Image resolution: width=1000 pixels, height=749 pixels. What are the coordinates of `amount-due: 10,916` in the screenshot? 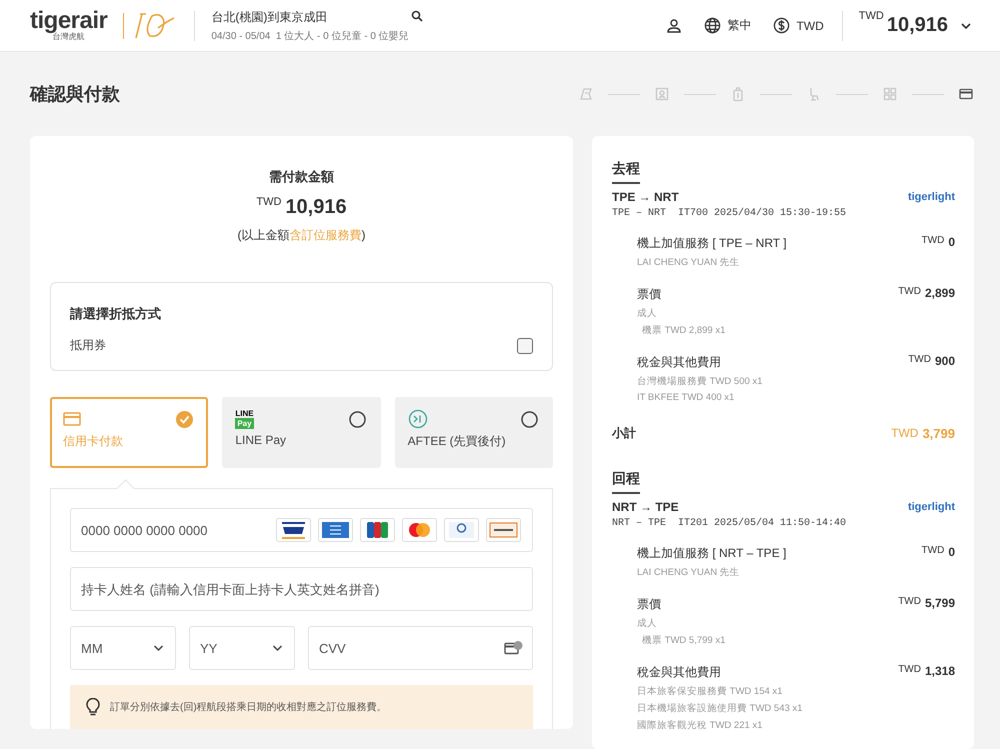 It's located at (316, 207).